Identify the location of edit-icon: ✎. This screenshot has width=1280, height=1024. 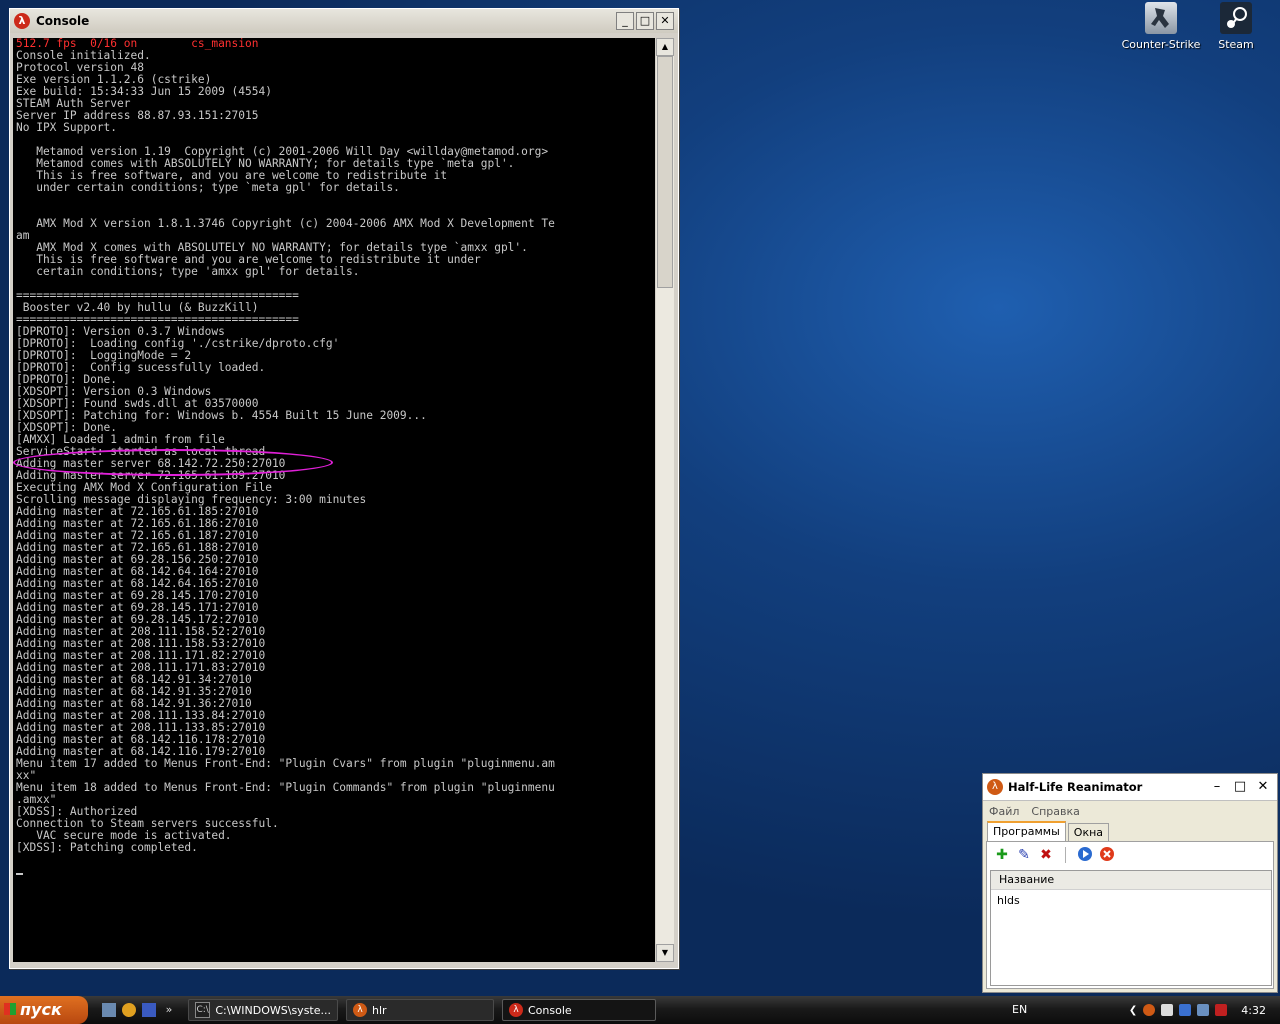
(1024, 855).